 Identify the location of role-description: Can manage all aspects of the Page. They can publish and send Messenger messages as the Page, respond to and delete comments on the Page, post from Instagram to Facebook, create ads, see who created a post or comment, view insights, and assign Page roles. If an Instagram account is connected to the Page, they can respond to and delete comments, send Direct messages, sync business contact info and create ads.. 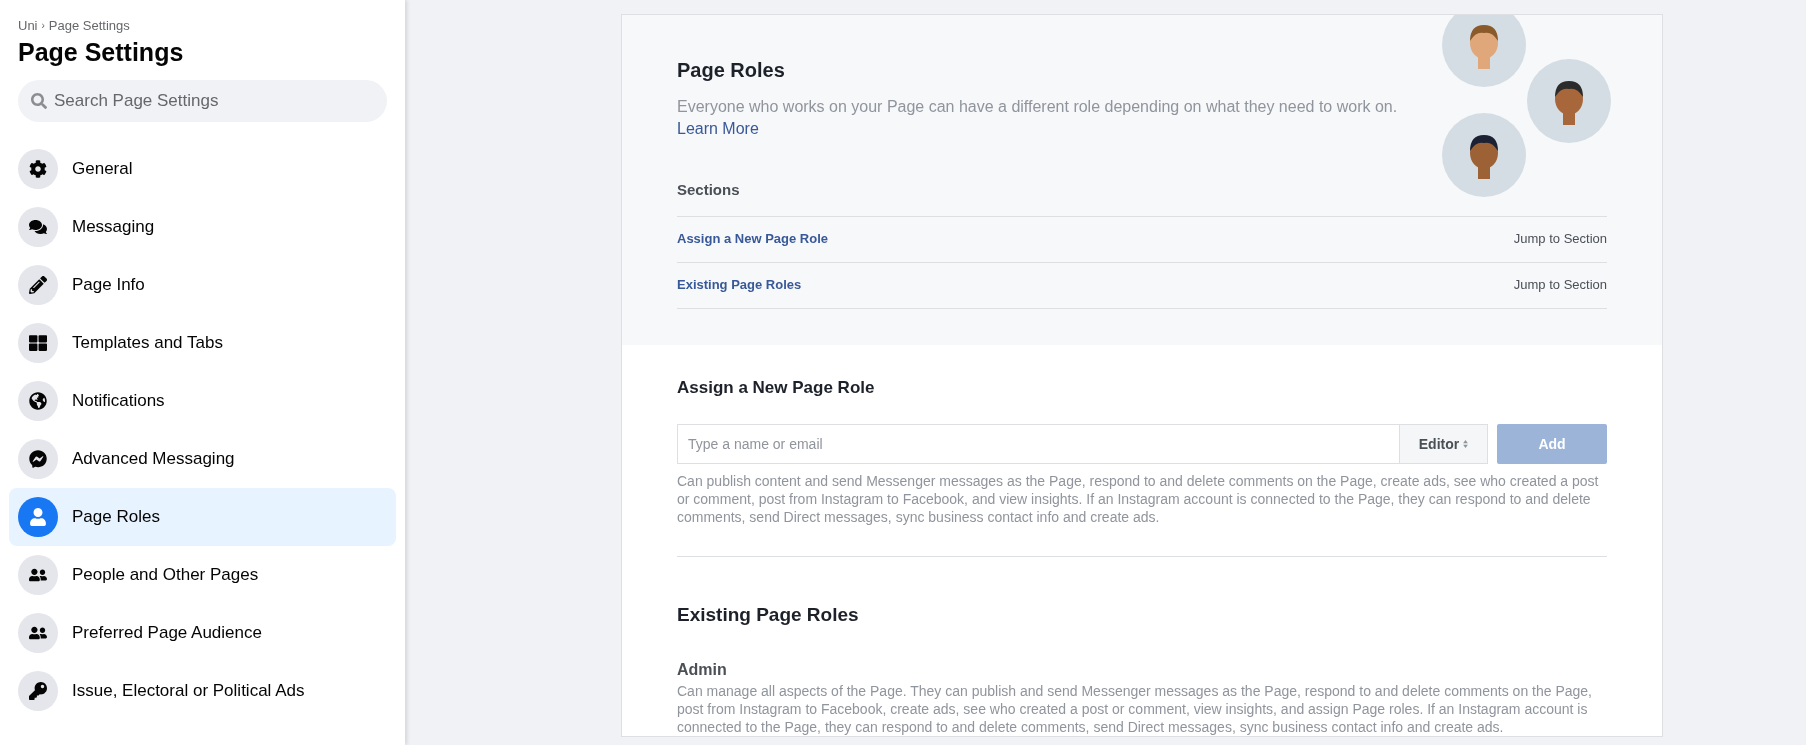
(1135, 708).